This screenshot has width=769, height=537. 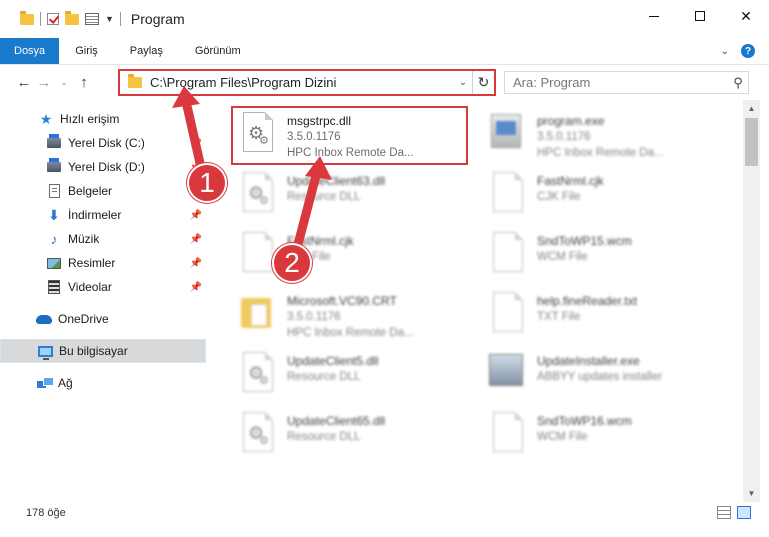 What do you see at coordinates (748, 51) in the screenshot?
I see `help-icon: ?` at bounding box center [748, 51].